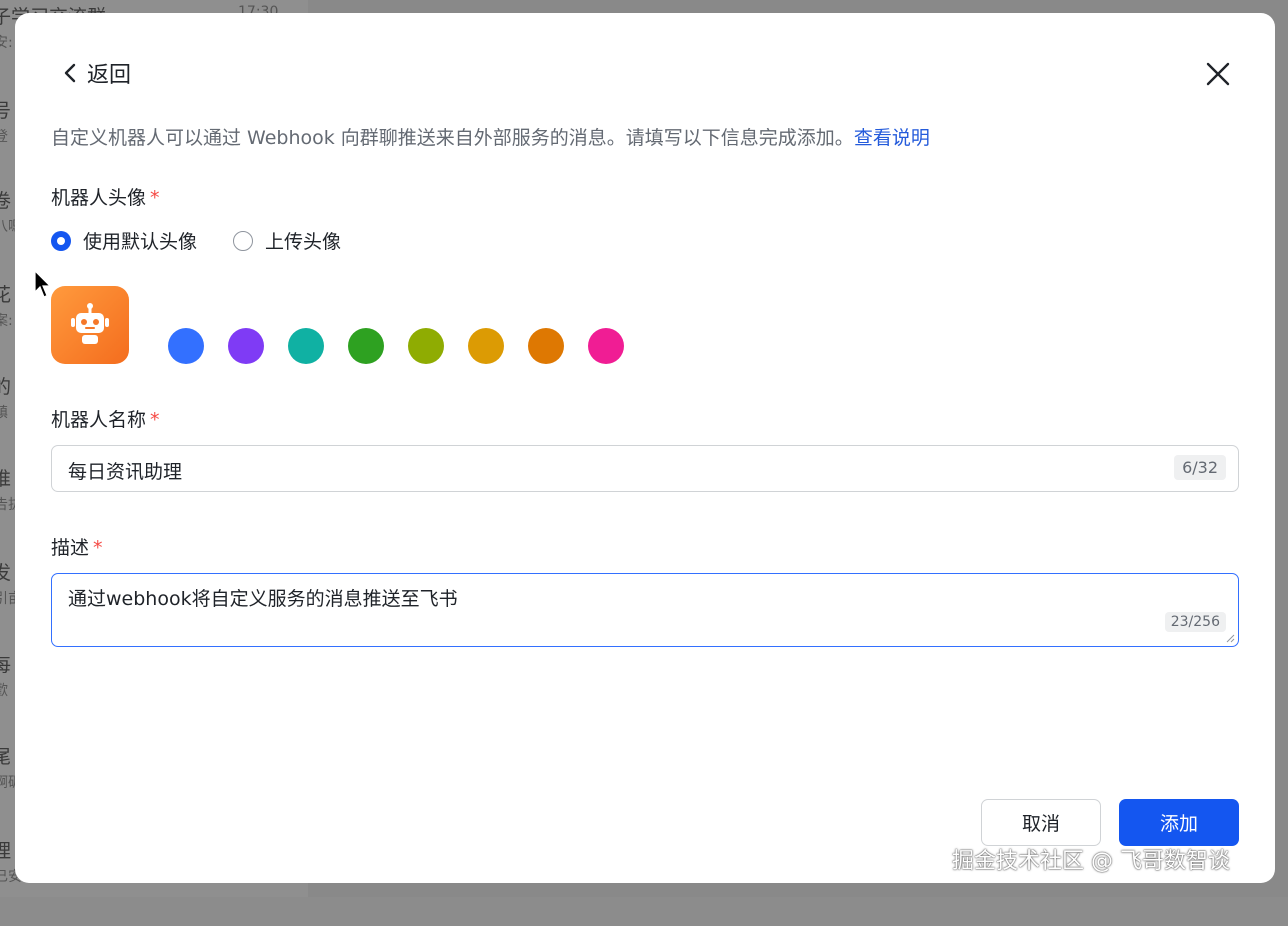 This screenshot has height=926, width=1288. What do you see at coordinates (1179, 822) in the screenshot?
I see `add-button: 添加` at bounding box center [1179, 822].